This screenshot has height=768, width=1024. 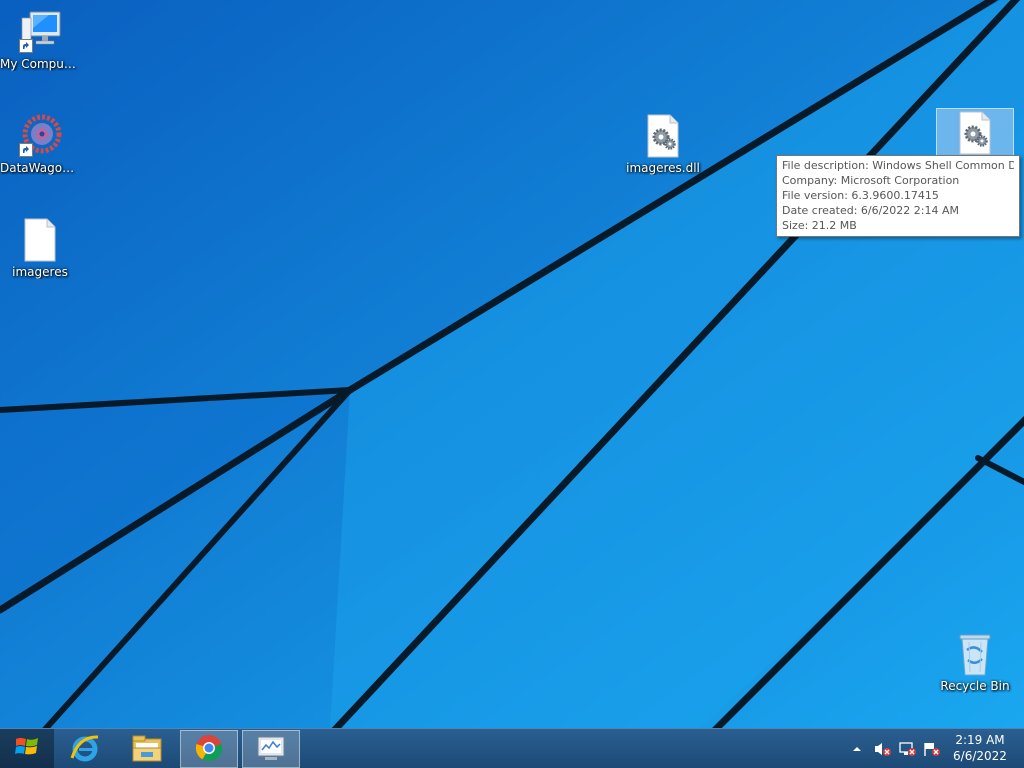 I want to click on start-button, so click(x=27, y=748).